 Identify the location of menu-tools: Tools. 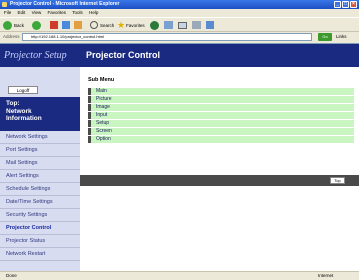
(77, 12).